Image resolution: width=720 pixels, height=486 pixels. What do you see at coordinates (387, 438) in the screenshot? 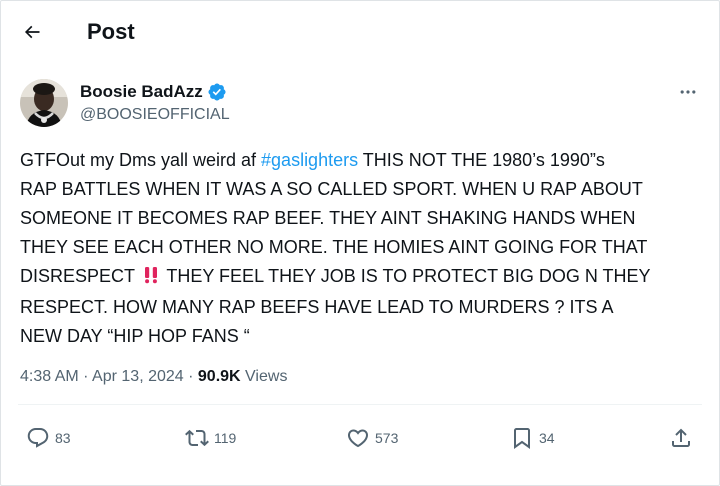
I see `like-count: 573` at bounding box center [387, 438].